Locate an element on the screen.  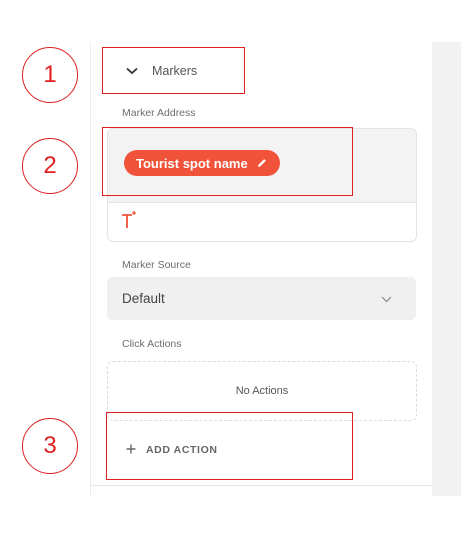
panel-scroll-strip is located at coordinates (446, 269).